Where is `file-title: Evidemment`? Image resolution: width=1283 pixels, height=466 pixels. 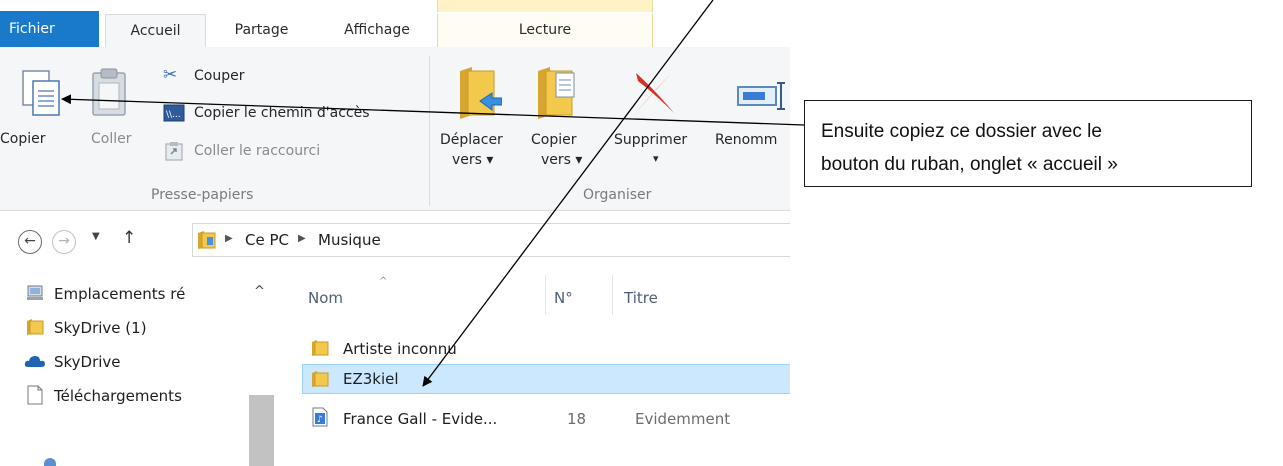 file-title: Evidemment is located at coordinates (683, 419).